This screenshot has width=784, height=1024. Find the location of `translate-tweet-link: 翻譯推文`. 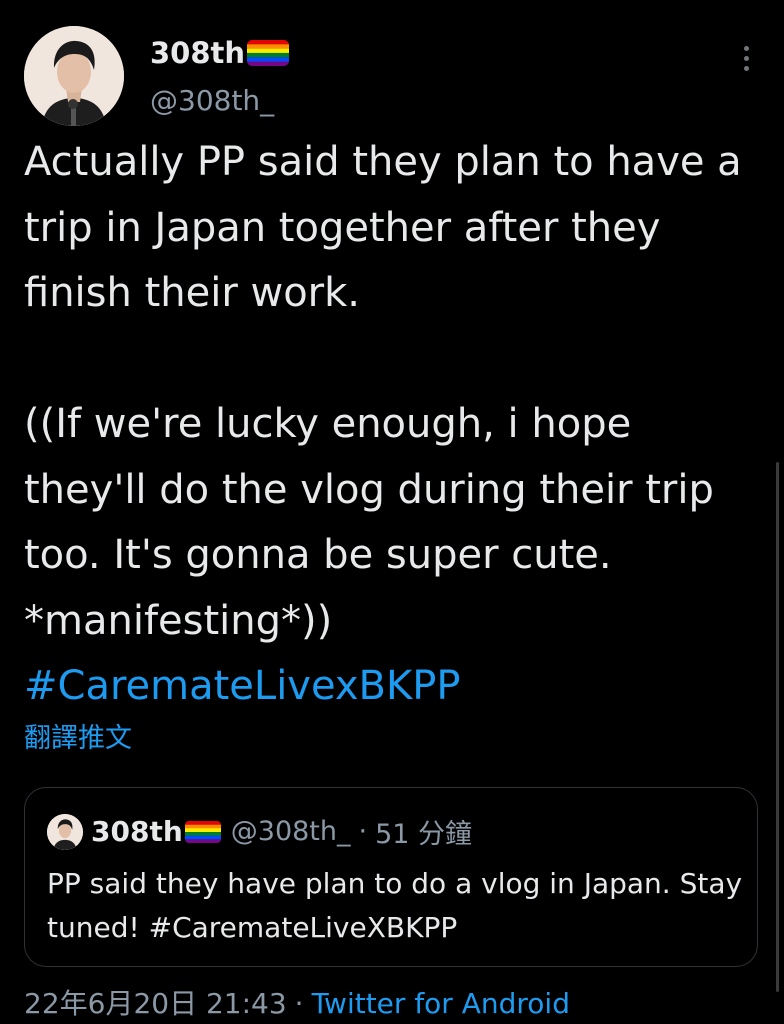

translate-tweet-link: 翻譯推文 is located at coordinates (78, 735).